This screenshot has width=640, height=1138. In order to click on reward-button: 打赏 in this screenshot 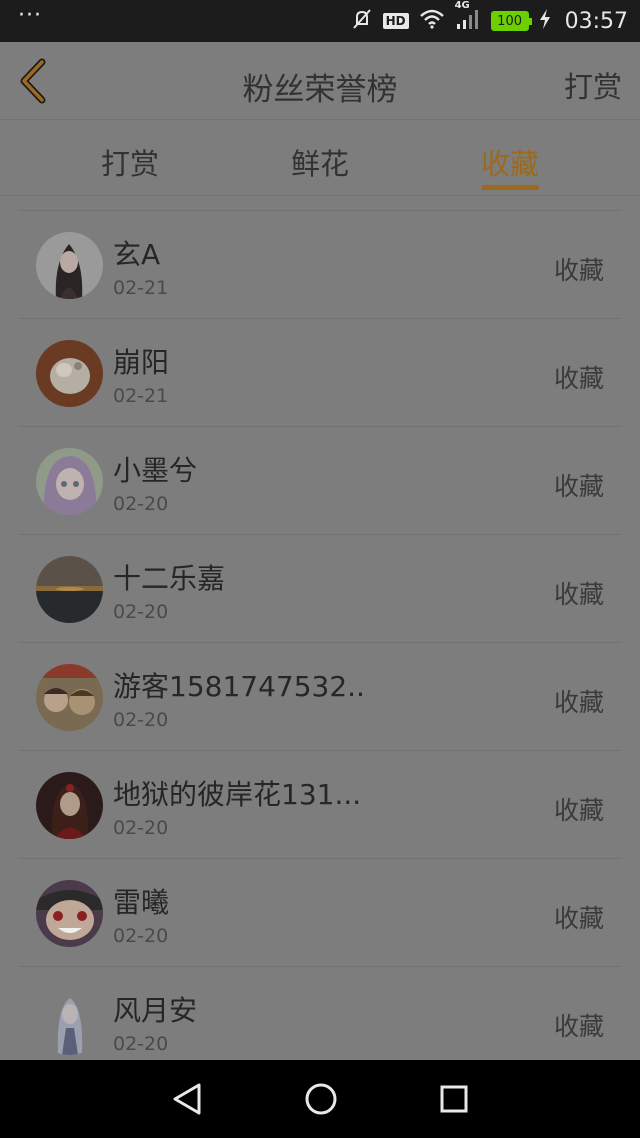, I will do `click(593, 85)`.